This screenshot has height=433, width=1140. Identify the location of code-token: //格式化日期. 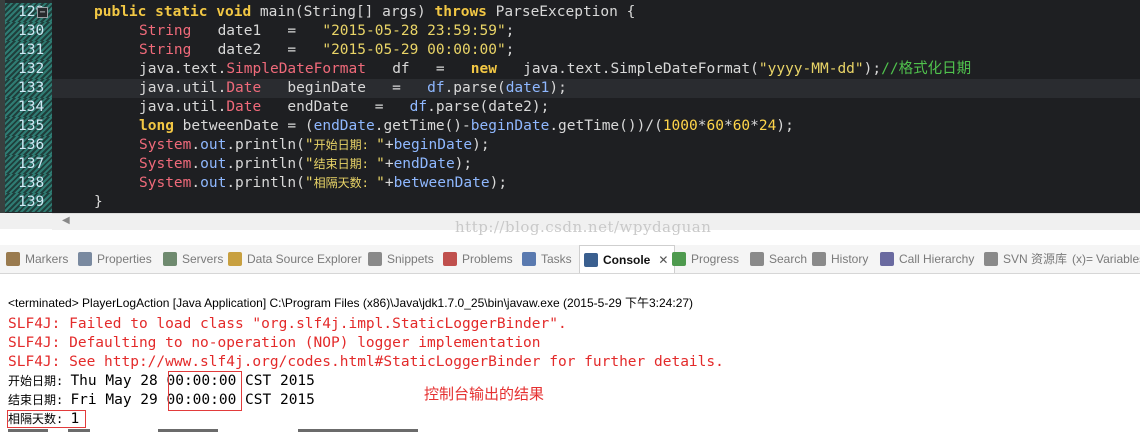
(926, 69).